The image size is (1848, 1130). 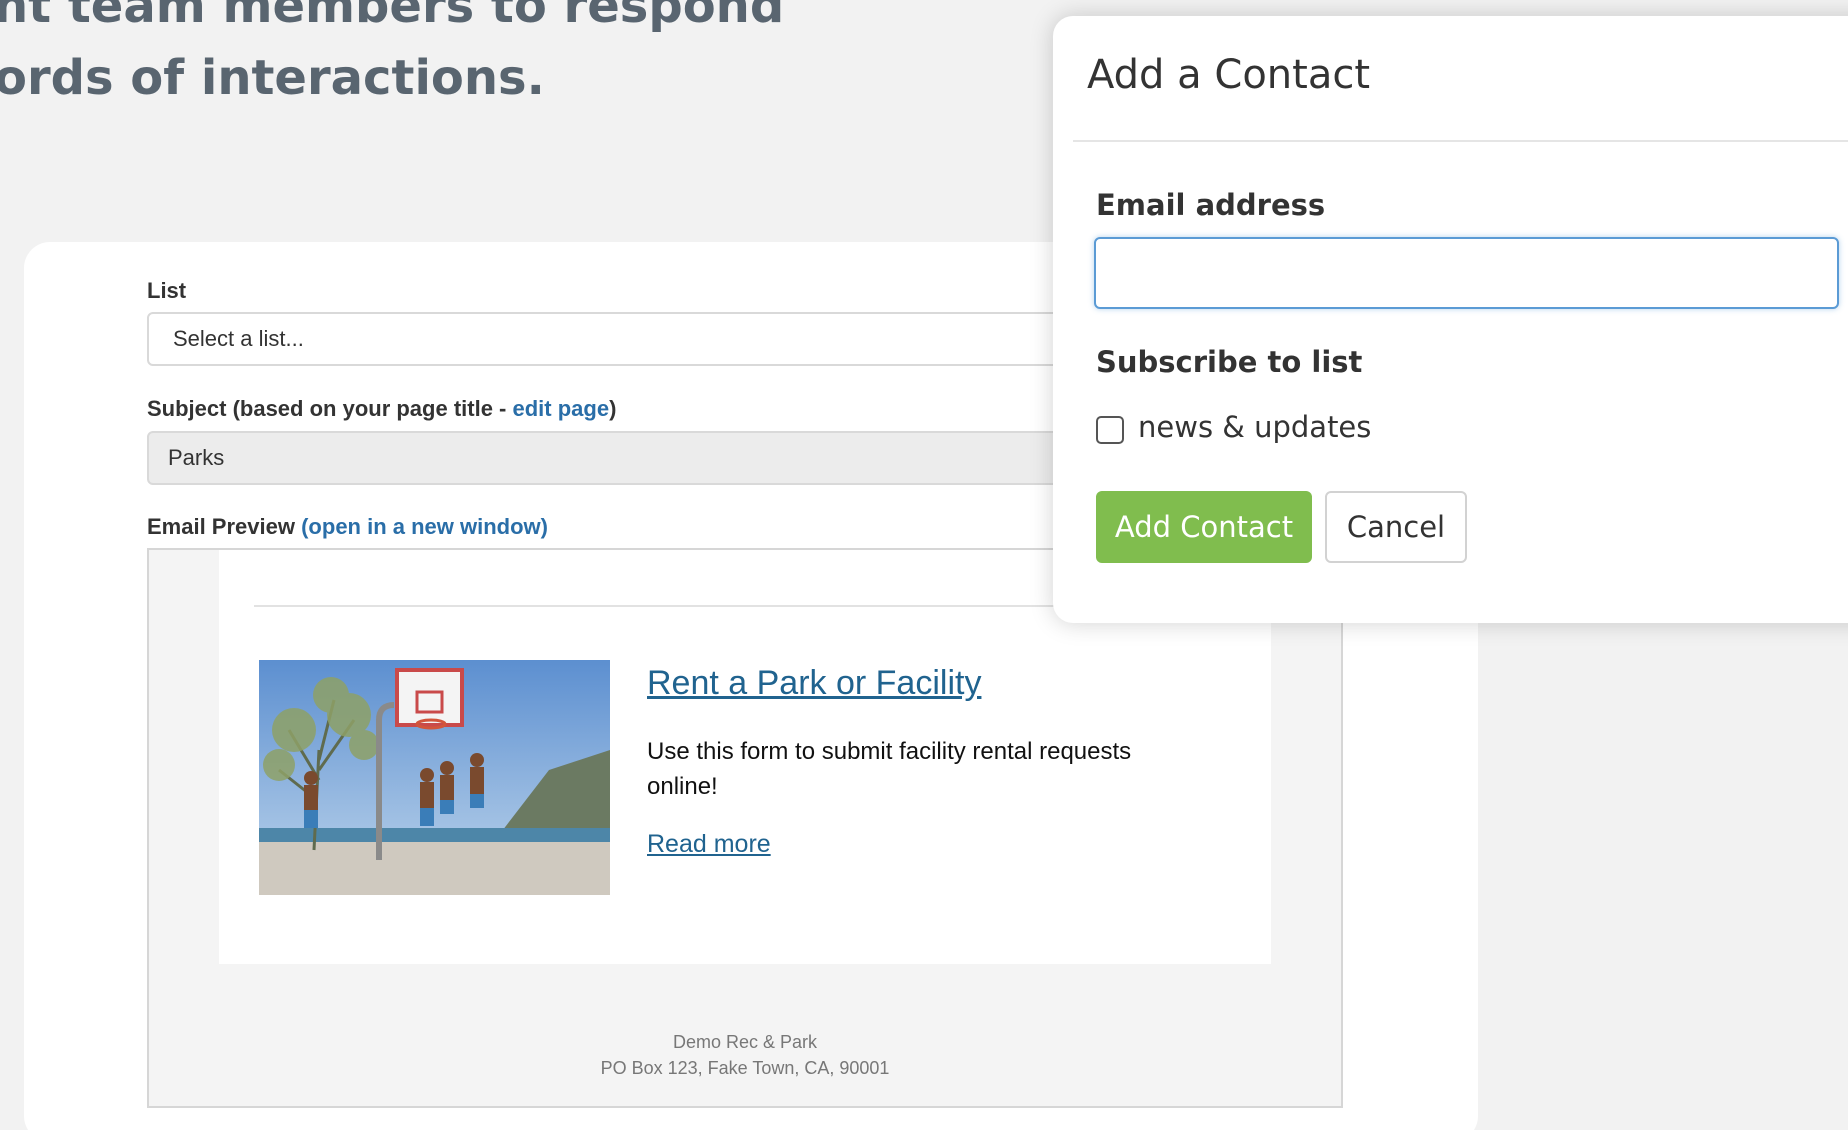 What do you see at coordinates (814, 683) in the screenshot?
I see `email-item-title-link: Rent a Park or Facility` at bounding box center [814, 683].